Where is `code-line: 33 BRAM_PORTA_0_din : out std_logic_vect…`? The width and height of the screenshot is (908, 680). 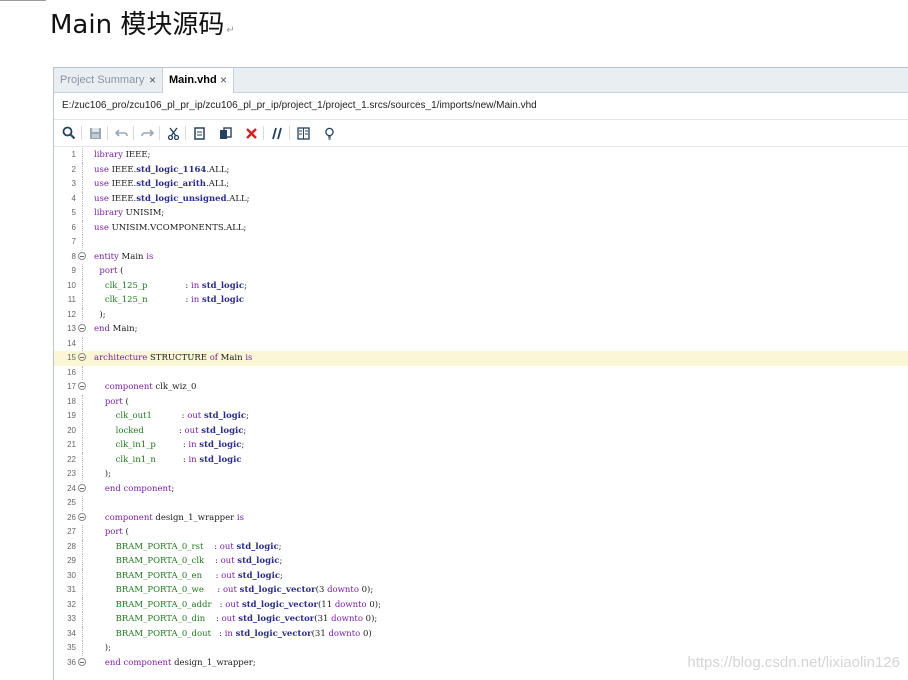
code-line: 33 BRAM_PORTA_0_din : out std_logic_vect… is located at coordinates (481, 619).